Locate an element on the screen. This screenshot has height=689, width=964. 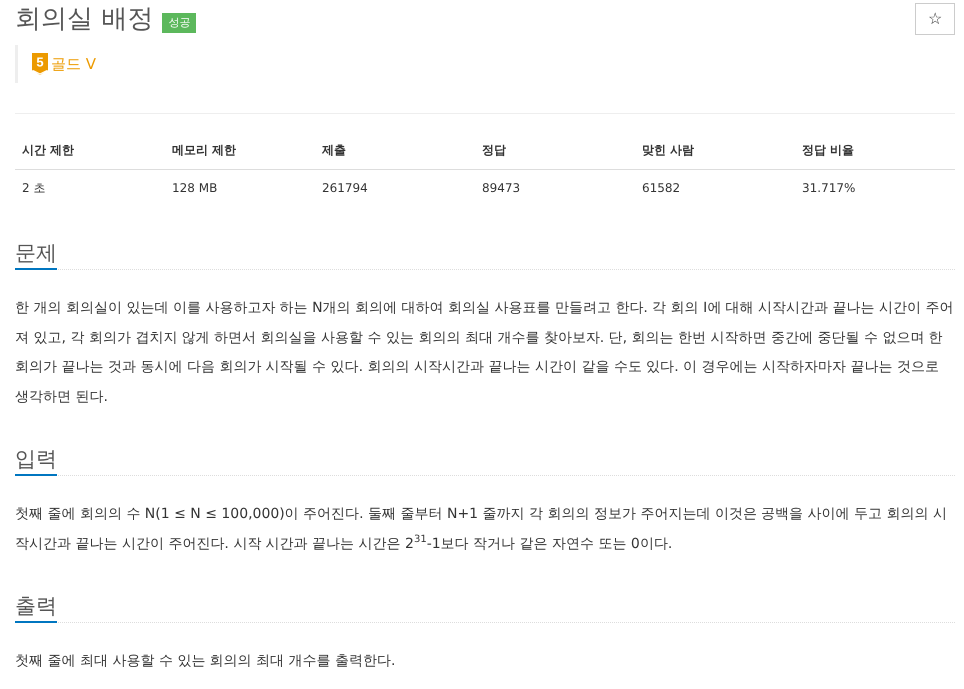
table-cell: 31.717% is located at coordinates (875, 188).